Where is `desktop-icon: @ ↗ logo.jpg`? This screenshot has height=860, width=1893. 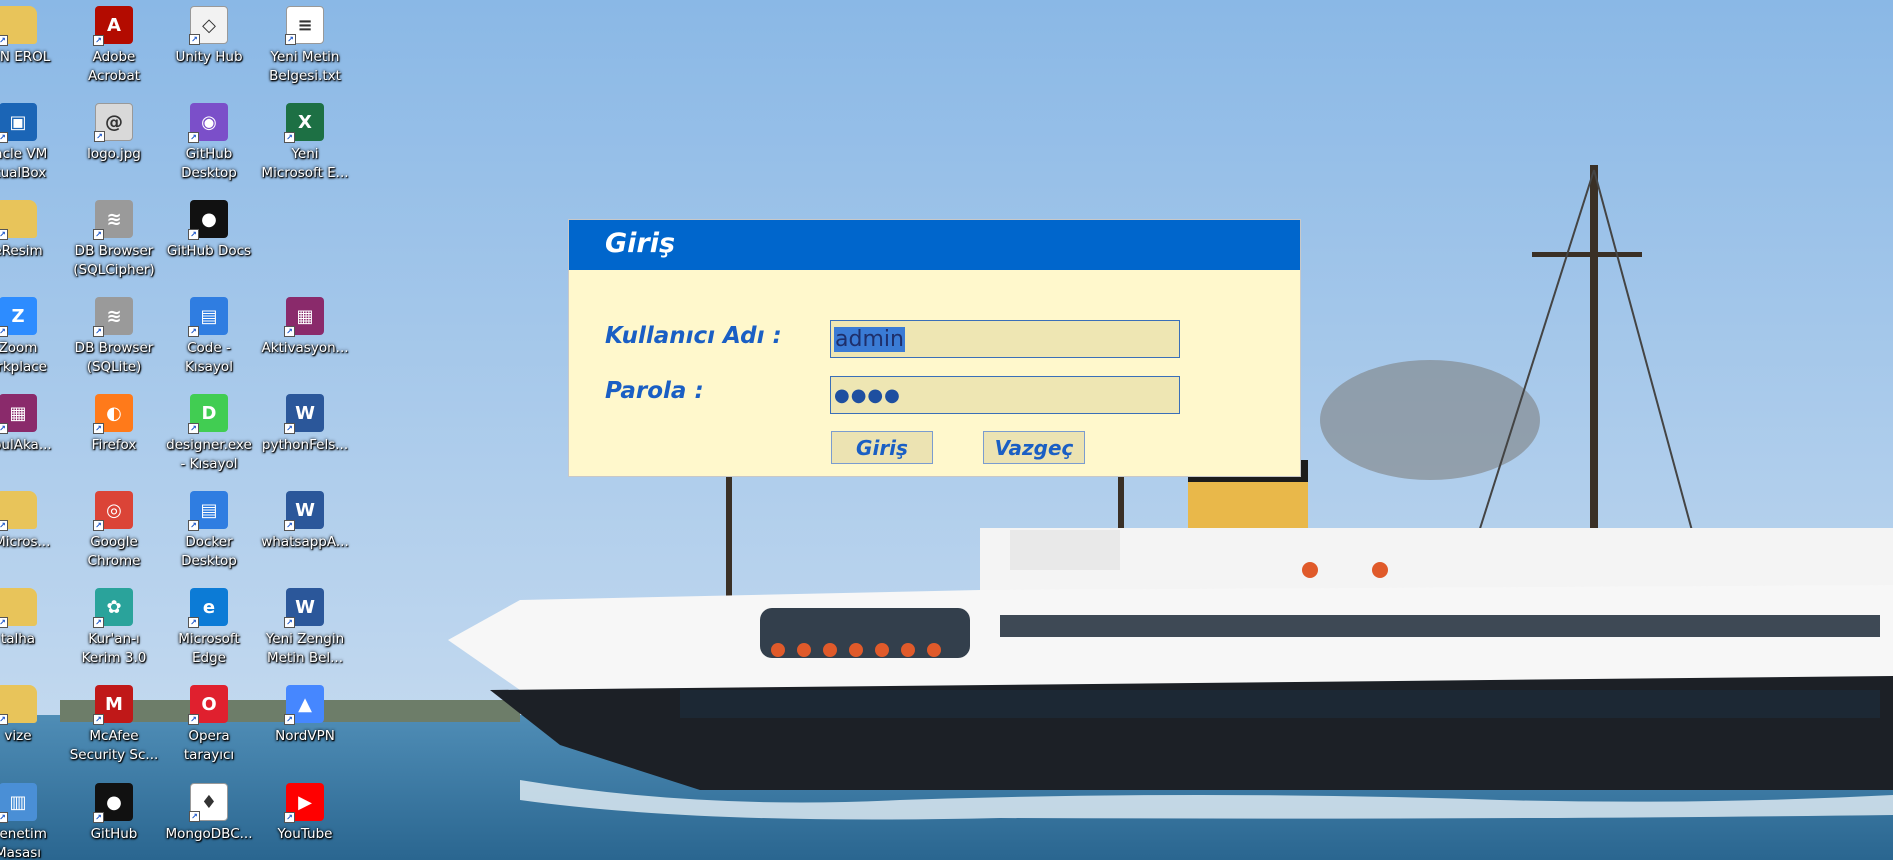
desktop-icon: @ ↗ logo.jpg is located at coordinates (114, 145).